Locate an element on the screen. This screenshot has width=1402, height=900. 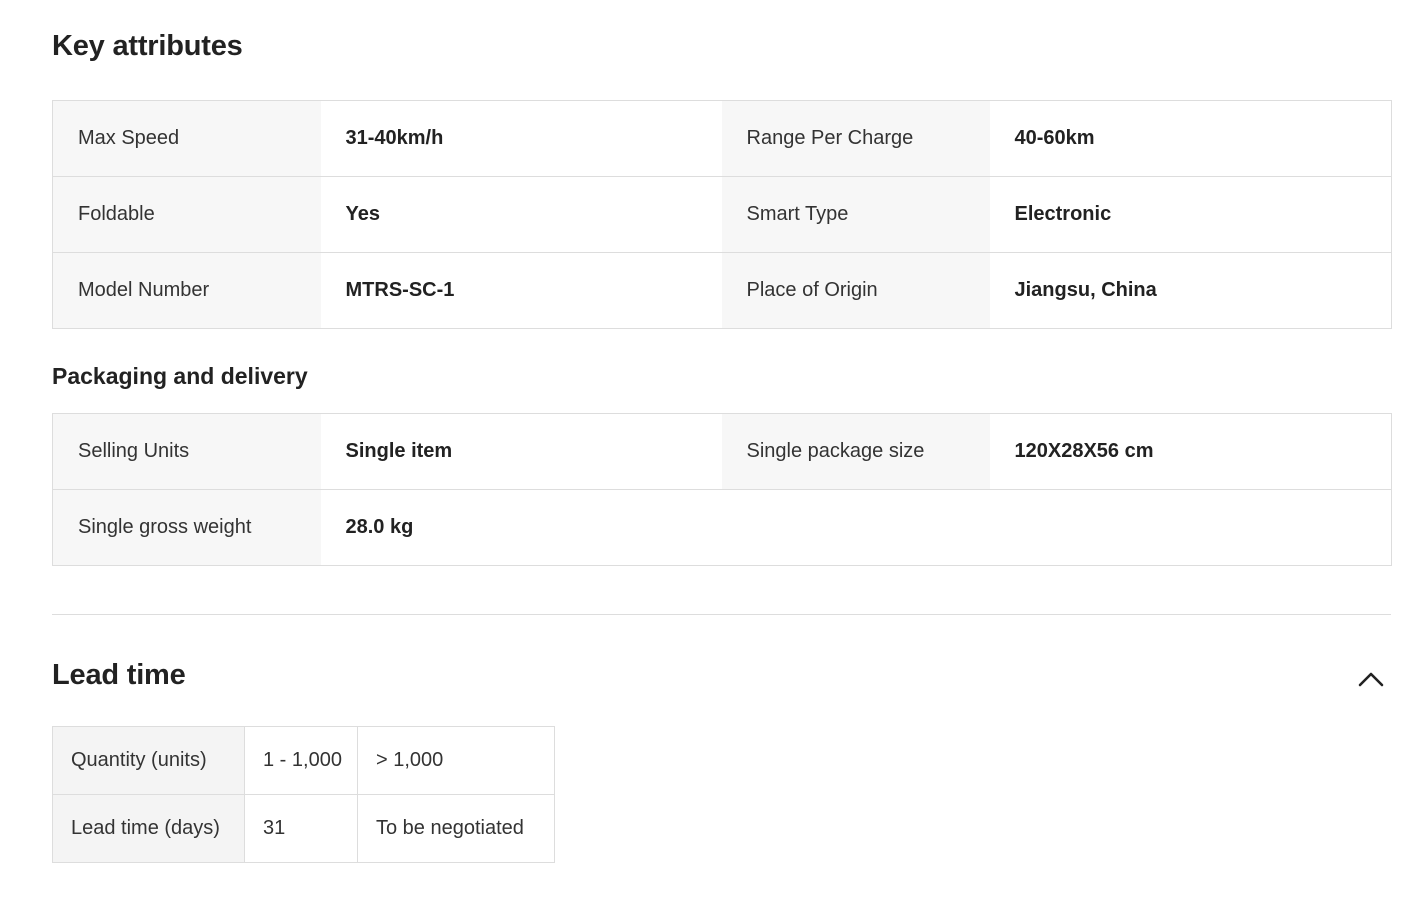
attribute-value: Electronic is located at coordinates (1190, 214).